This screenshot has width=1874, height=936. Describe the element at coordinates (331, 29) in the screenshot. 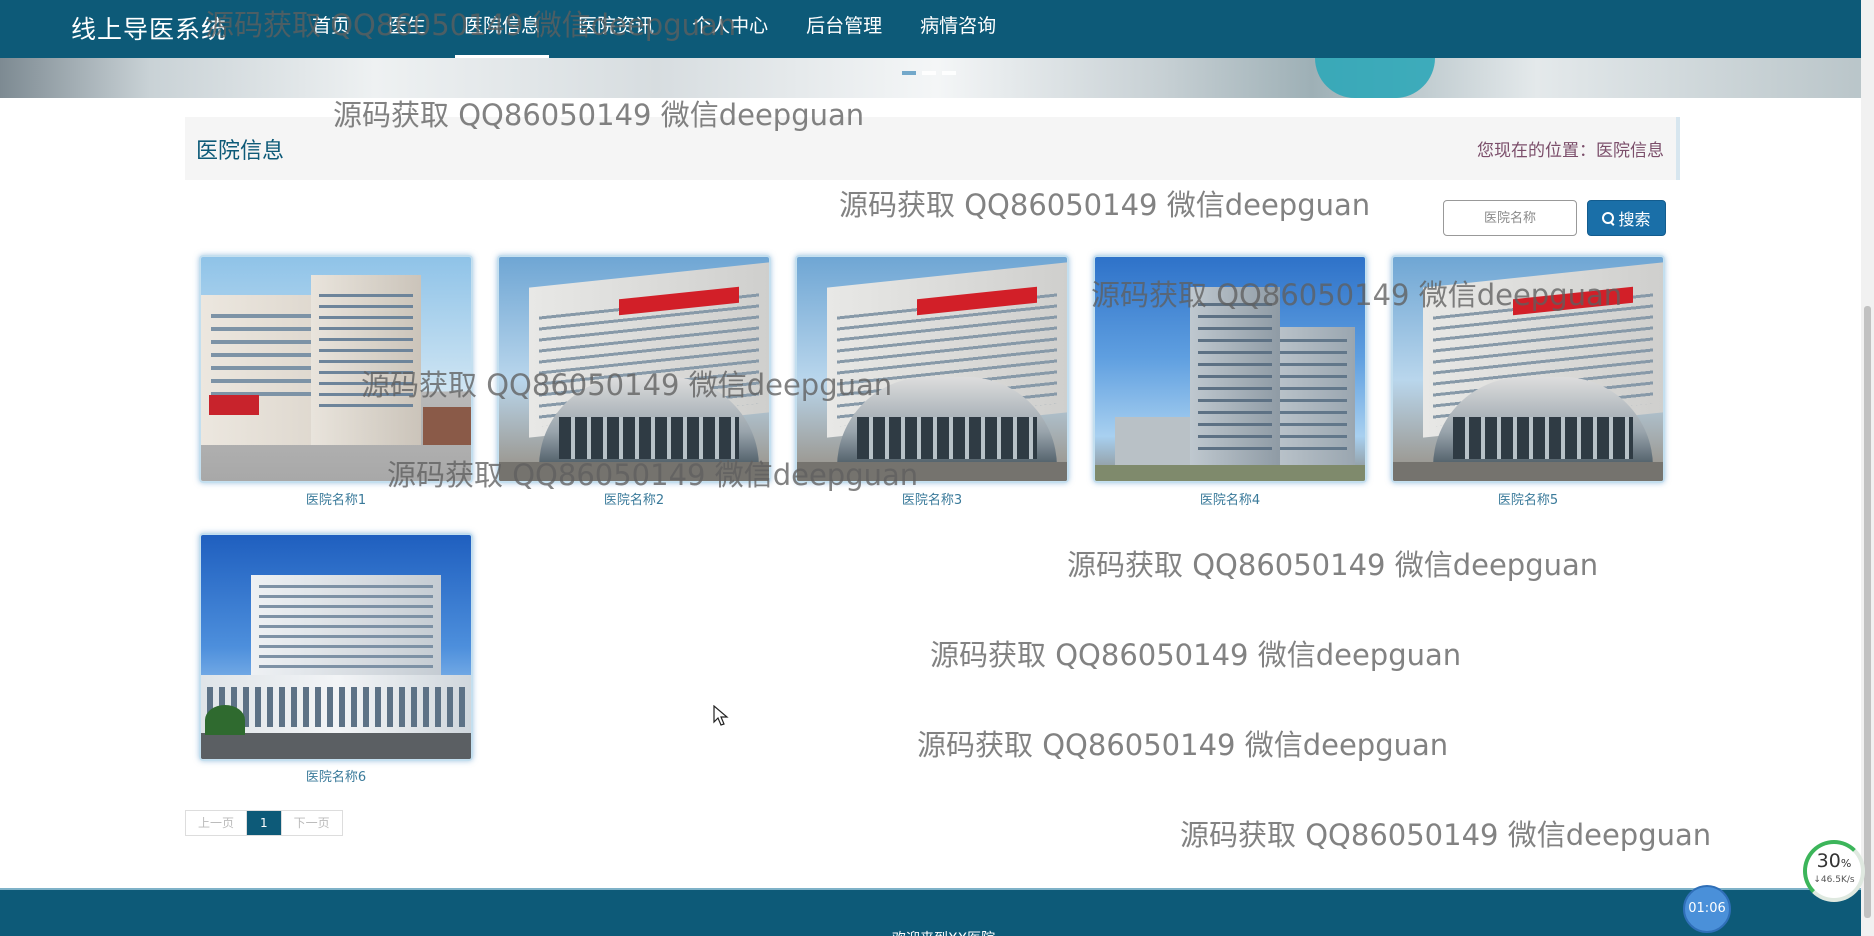

I see `nav-item-home: 首页` at that location.